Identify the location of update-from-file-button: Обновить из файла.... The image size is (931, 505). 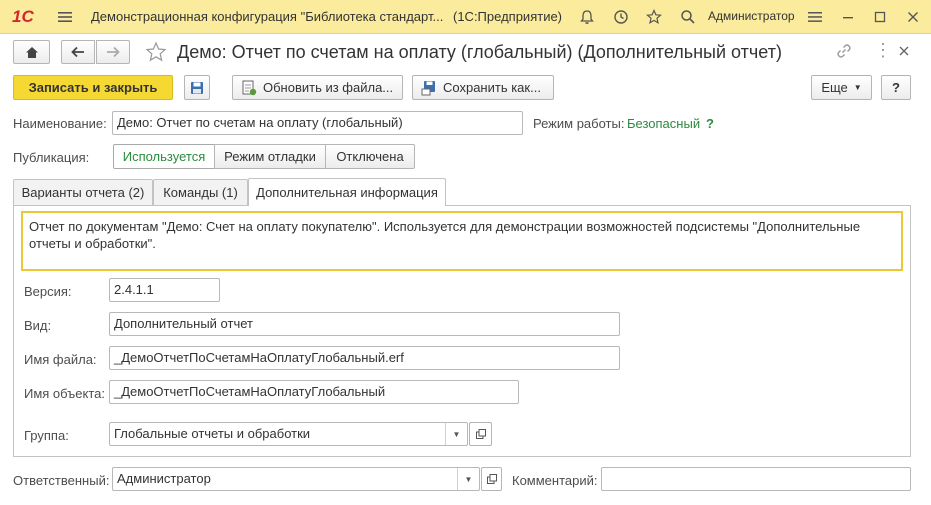
(317, 87).